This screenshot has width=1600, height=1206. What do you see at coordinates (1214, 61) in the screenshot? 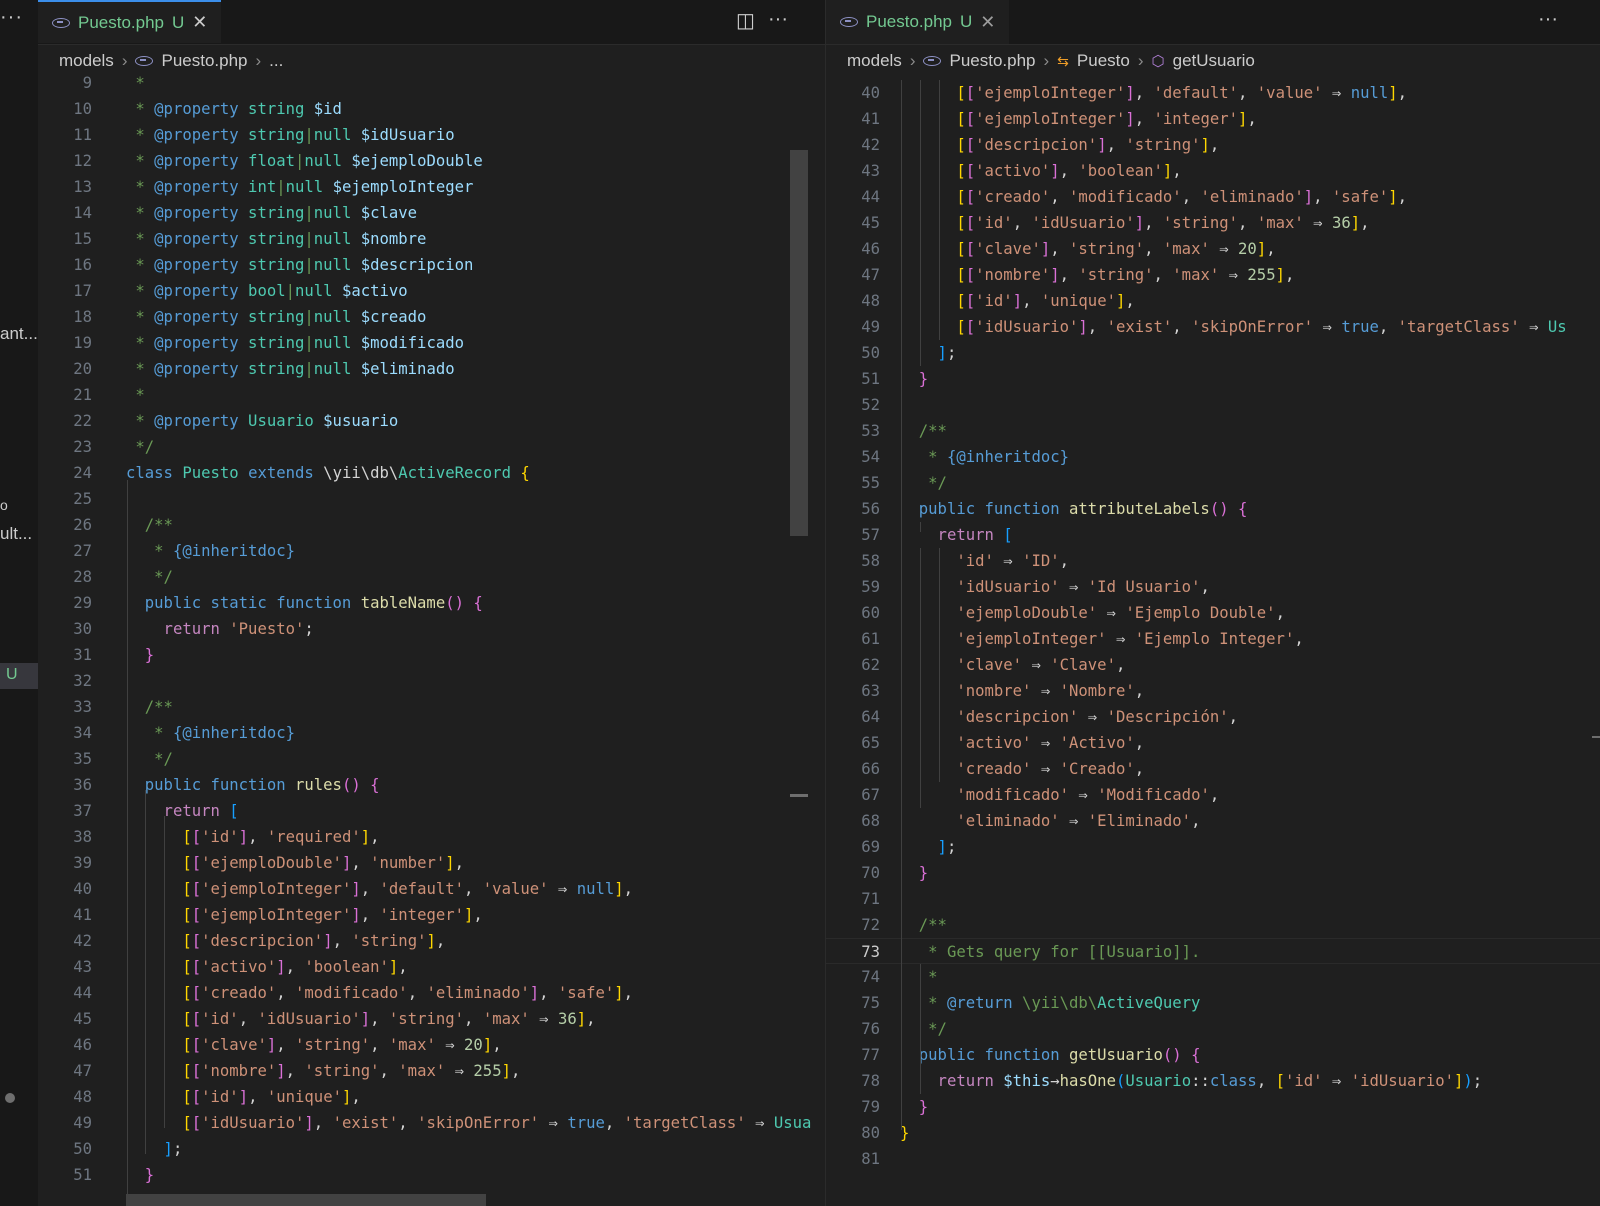
I see `breadcrumb-method: getUsuario` at bounding box center [1214, 61].